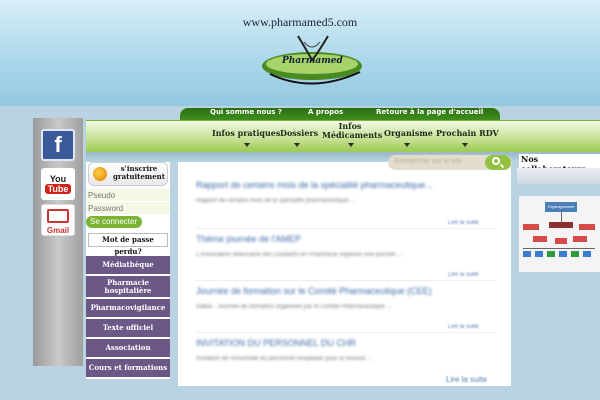  What do you see at coordinates (559, 234) in the screenshot?
I see `organigram-image: Organigramme` at bounding box center [559, 234].